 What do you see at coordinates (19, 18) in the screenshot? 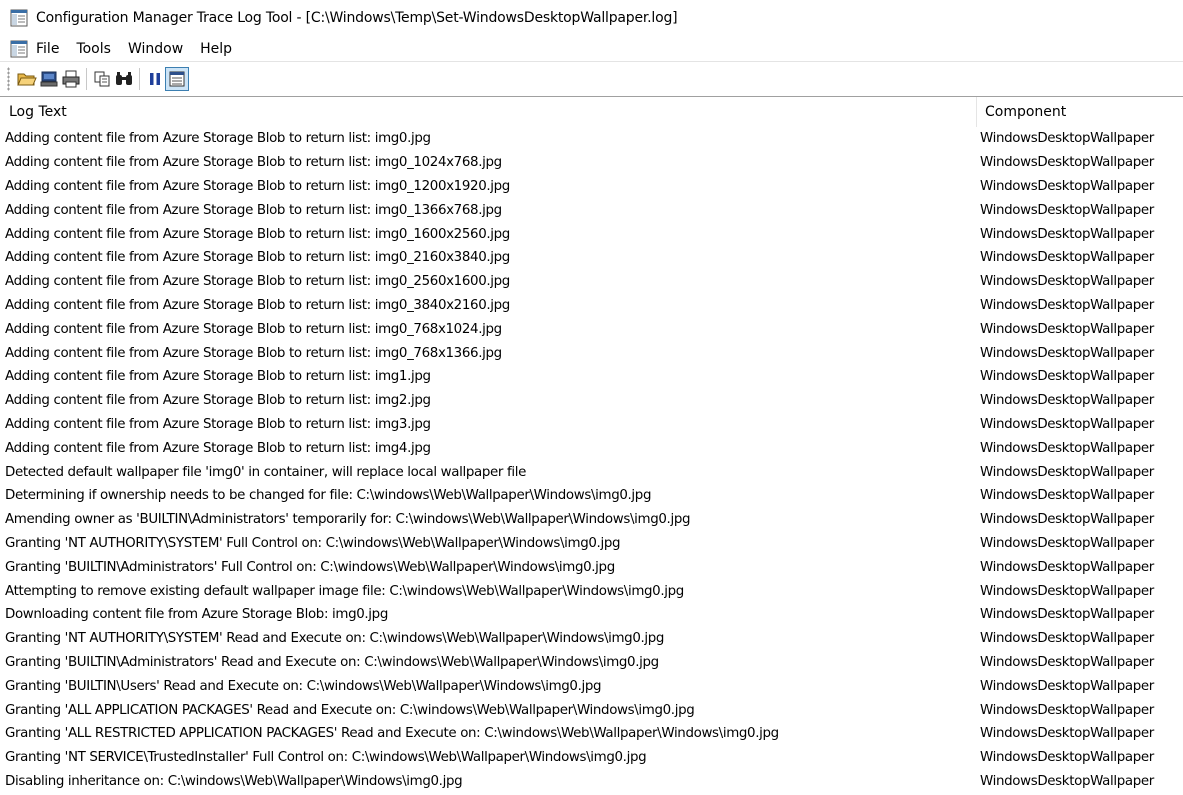
I see `cmtrace-icon` at bounding box center [19, 18].